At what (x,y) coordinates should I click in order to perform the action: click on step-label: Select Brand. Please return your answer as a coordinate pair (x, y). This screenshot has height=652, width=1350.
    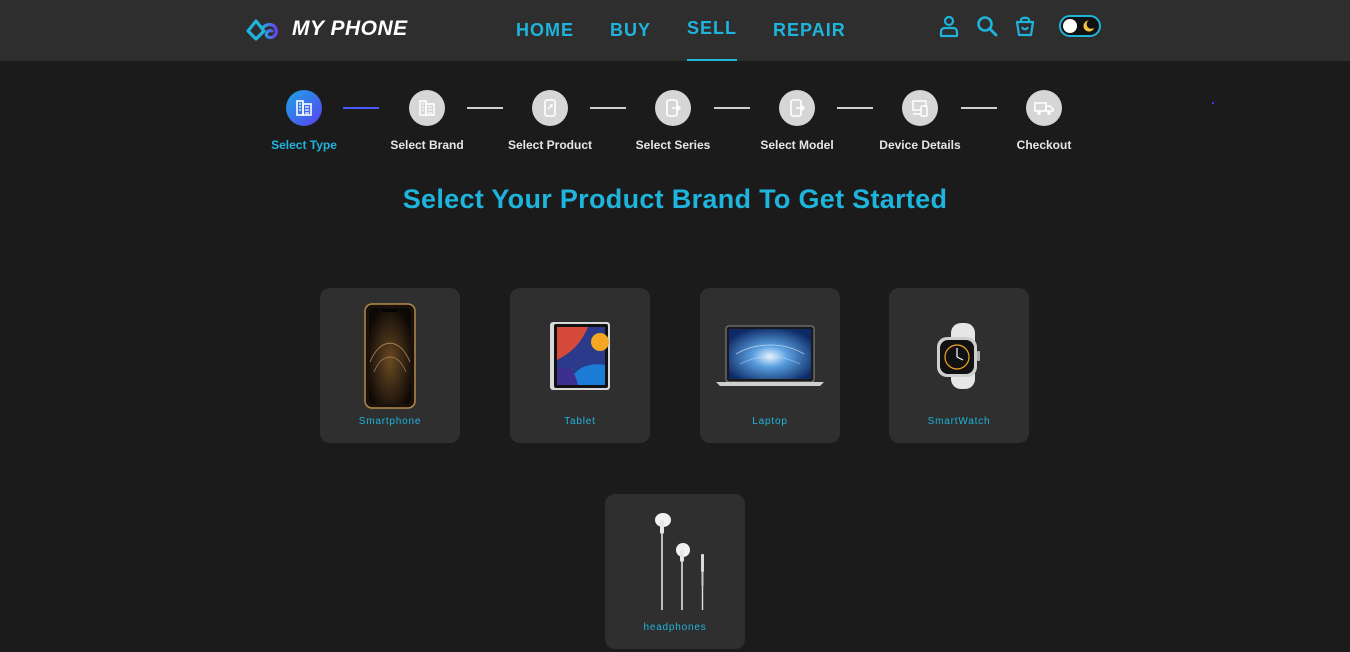
    Looking at the image, I should click on (427, 145).